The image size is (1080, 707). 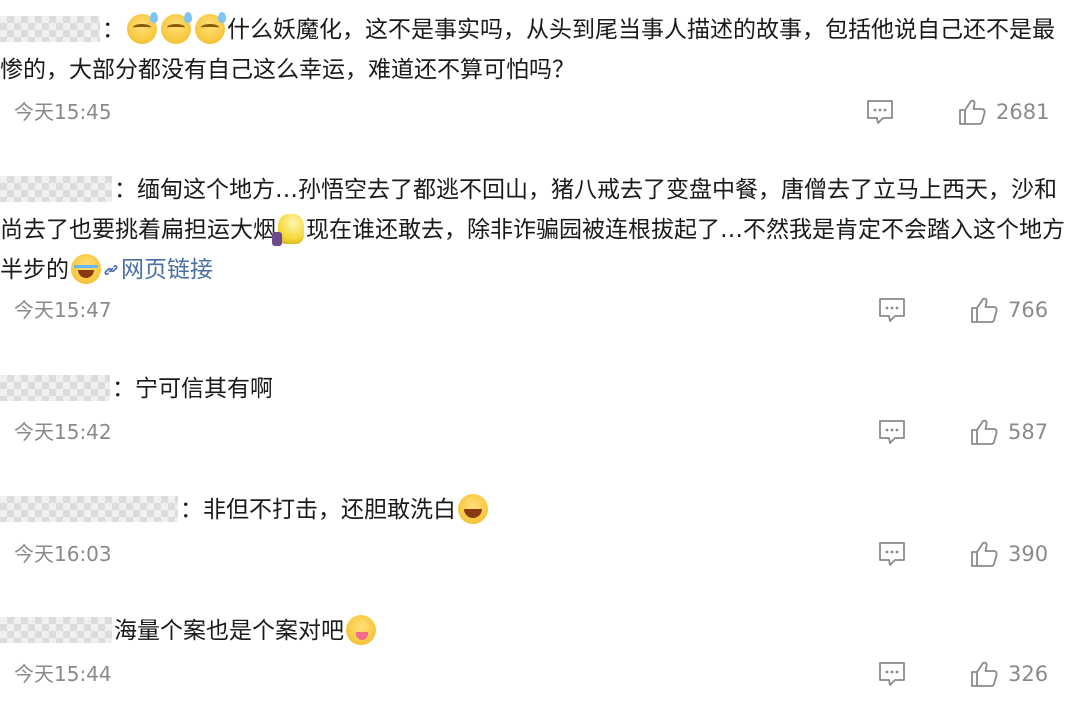 I want to click on comment-meta: 今天15:47 766, so click(x=540, y=315).